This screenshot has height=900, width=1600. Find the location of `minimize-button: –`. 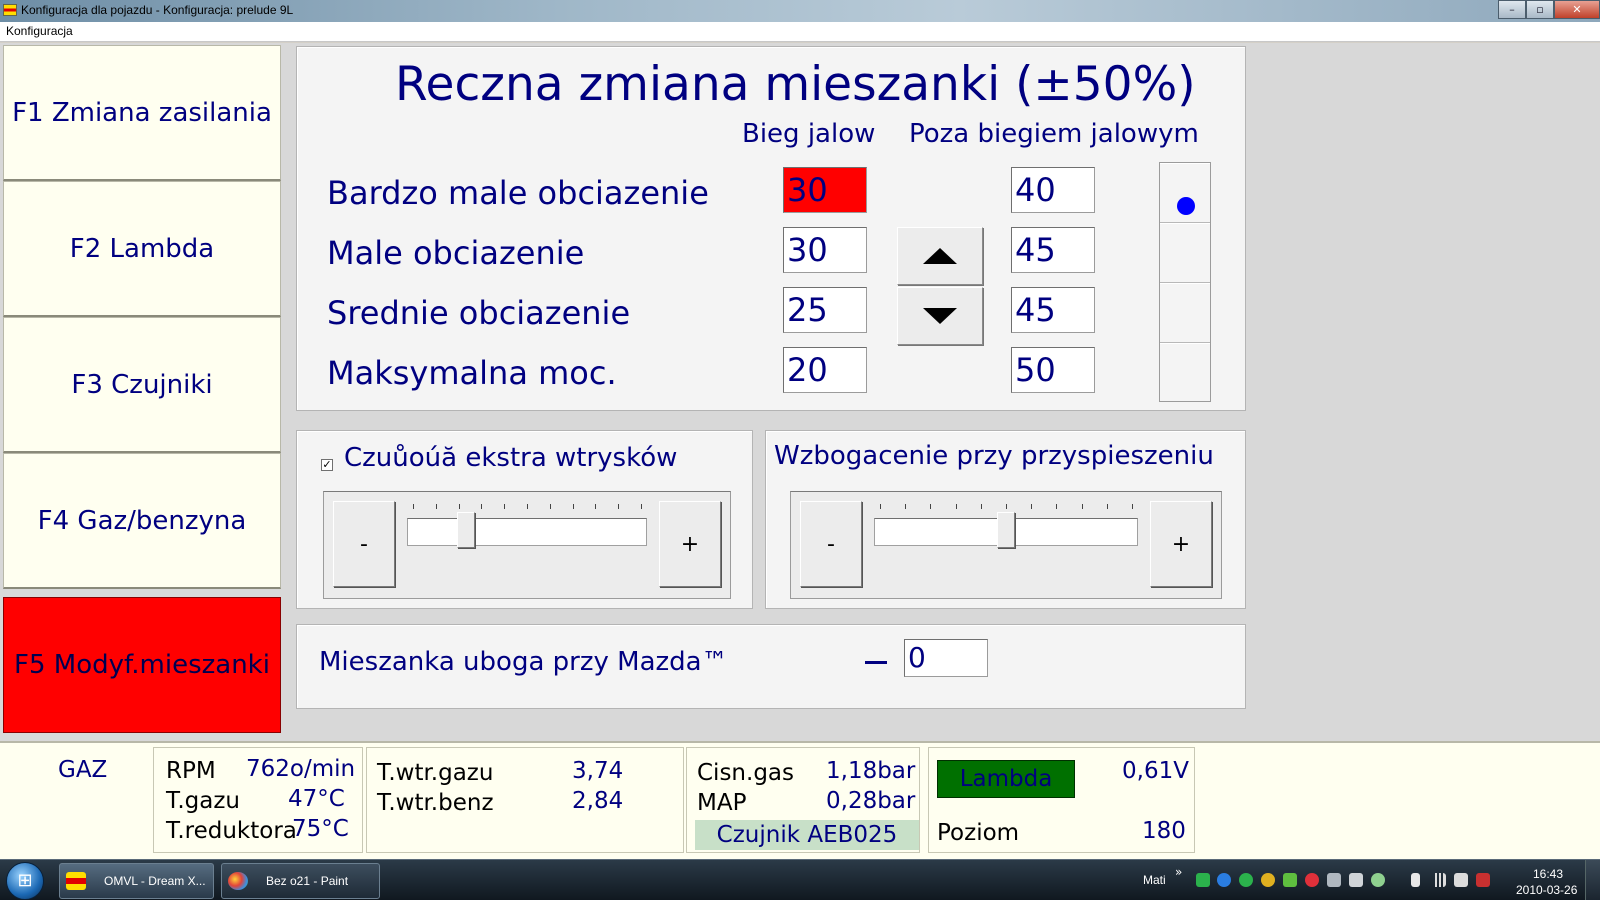

minimize-button: – is located at coordinates (1512, 9).